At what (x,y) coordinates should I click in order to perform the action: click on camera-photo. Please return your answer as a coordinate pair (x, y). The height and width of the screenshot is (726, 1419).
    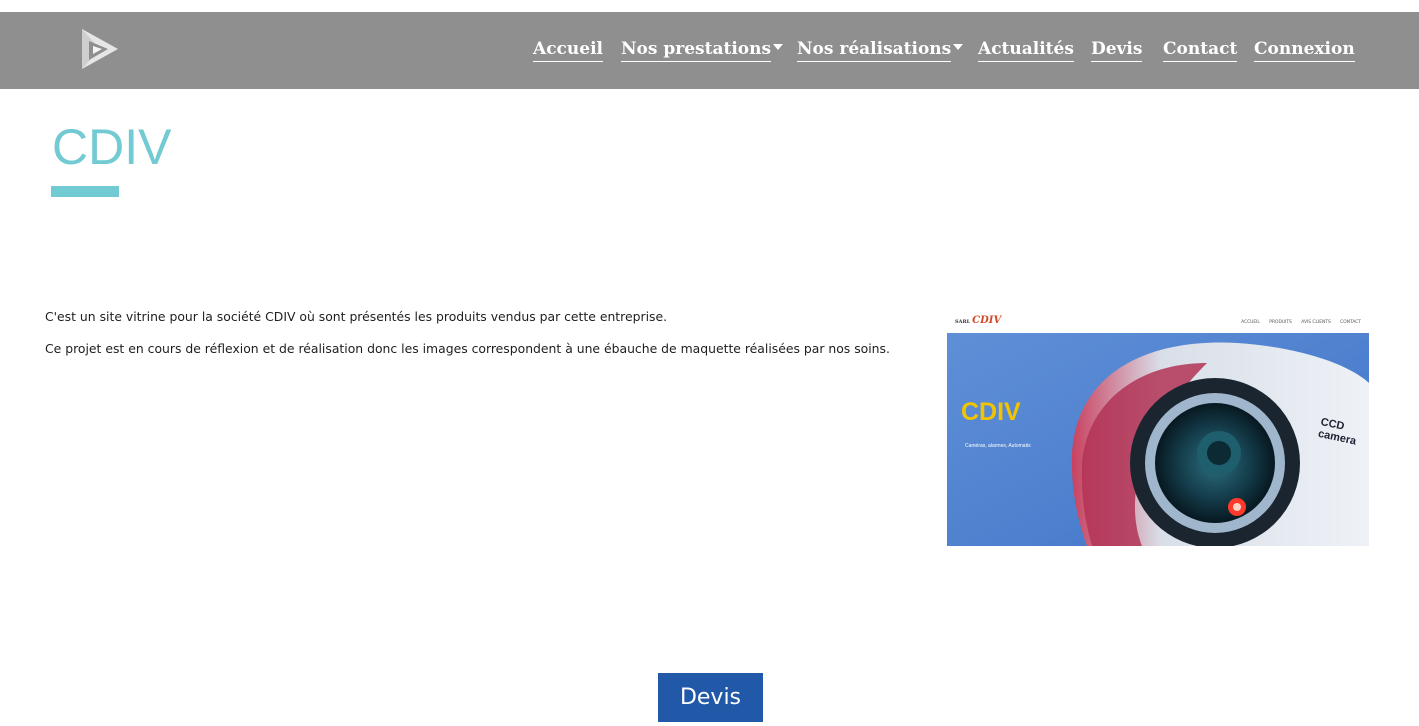
    Looking at the image, I should click on (1158, 439).